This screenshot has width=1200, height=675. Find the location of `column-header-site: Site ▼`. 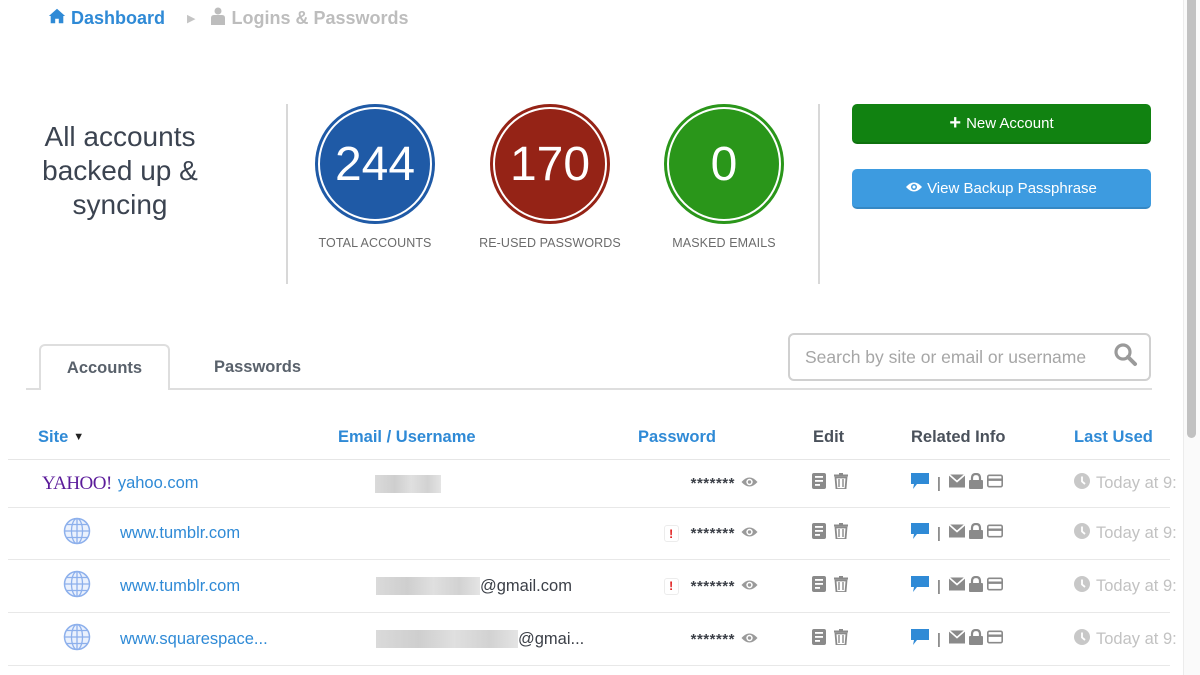

column-header-site: Site ▼ is located at coordinates (61, 437).